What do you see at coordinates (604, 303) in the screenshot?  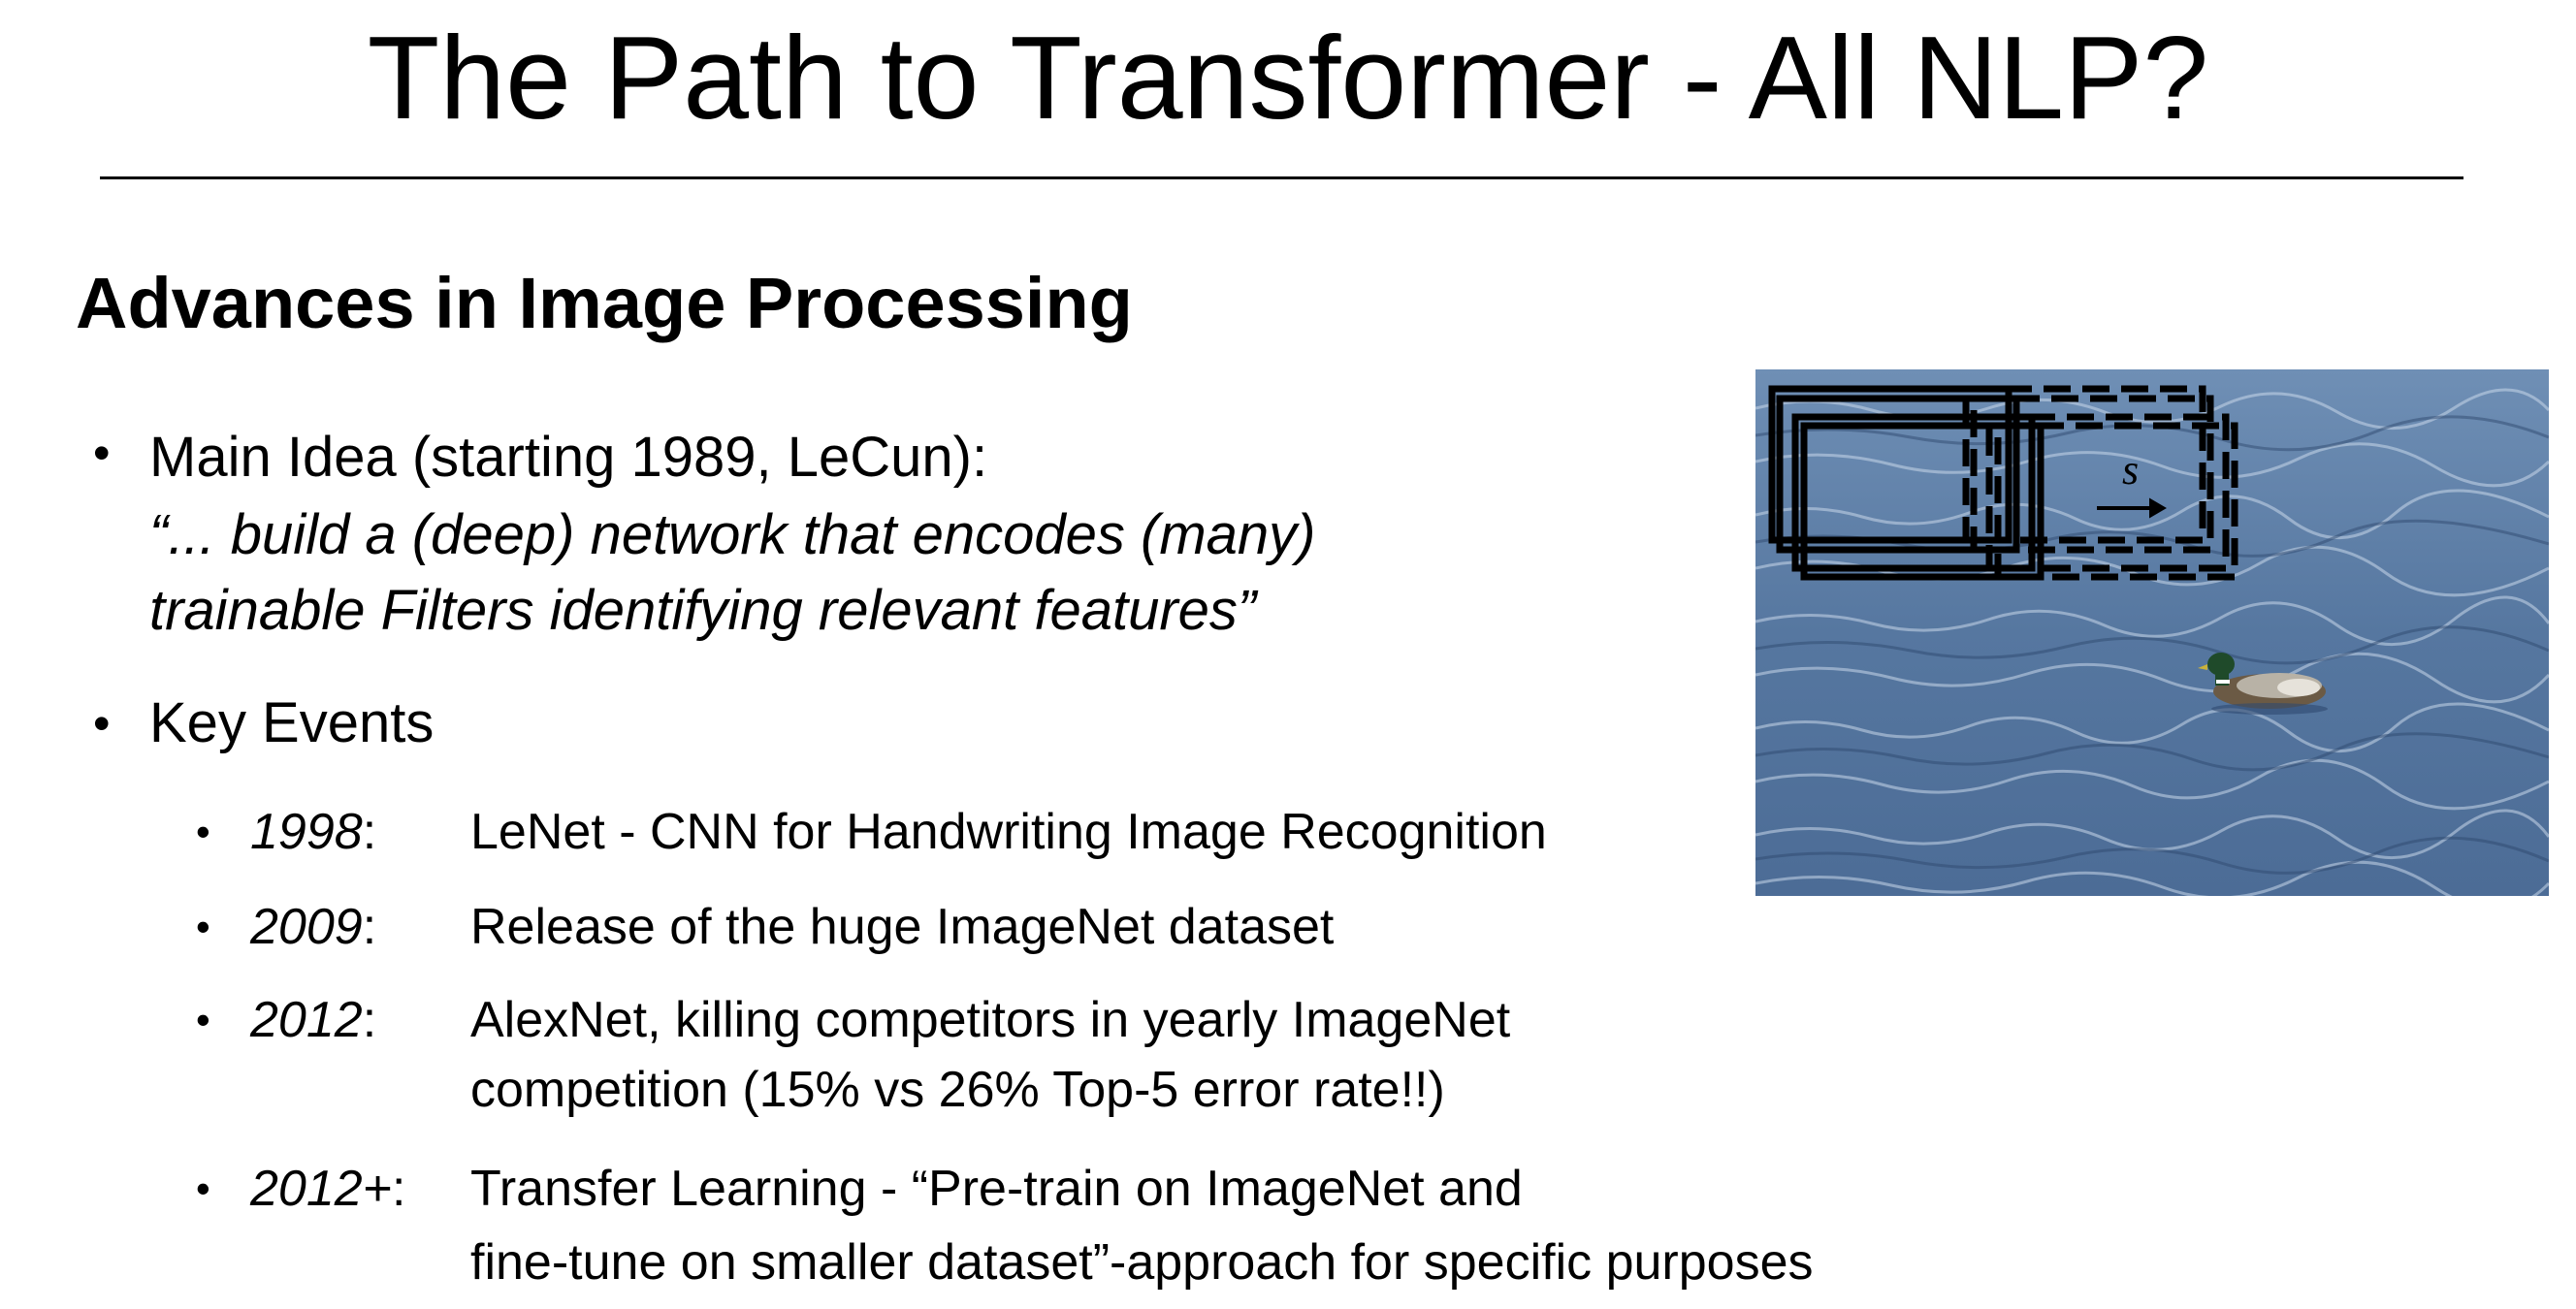 I see `section-heading: Advances in Image Processing` at bounding box center [604, 303].